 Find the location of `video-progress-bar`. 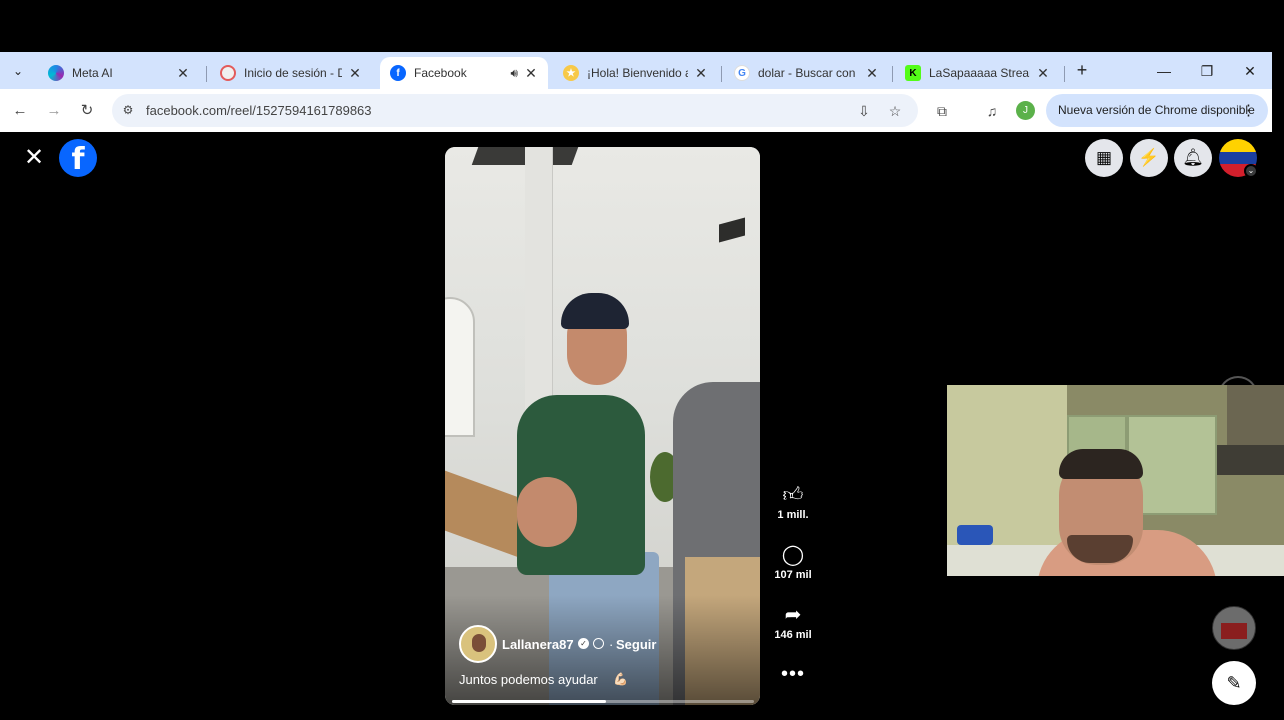

video-progress-bar is located at coordinates (603, 701).